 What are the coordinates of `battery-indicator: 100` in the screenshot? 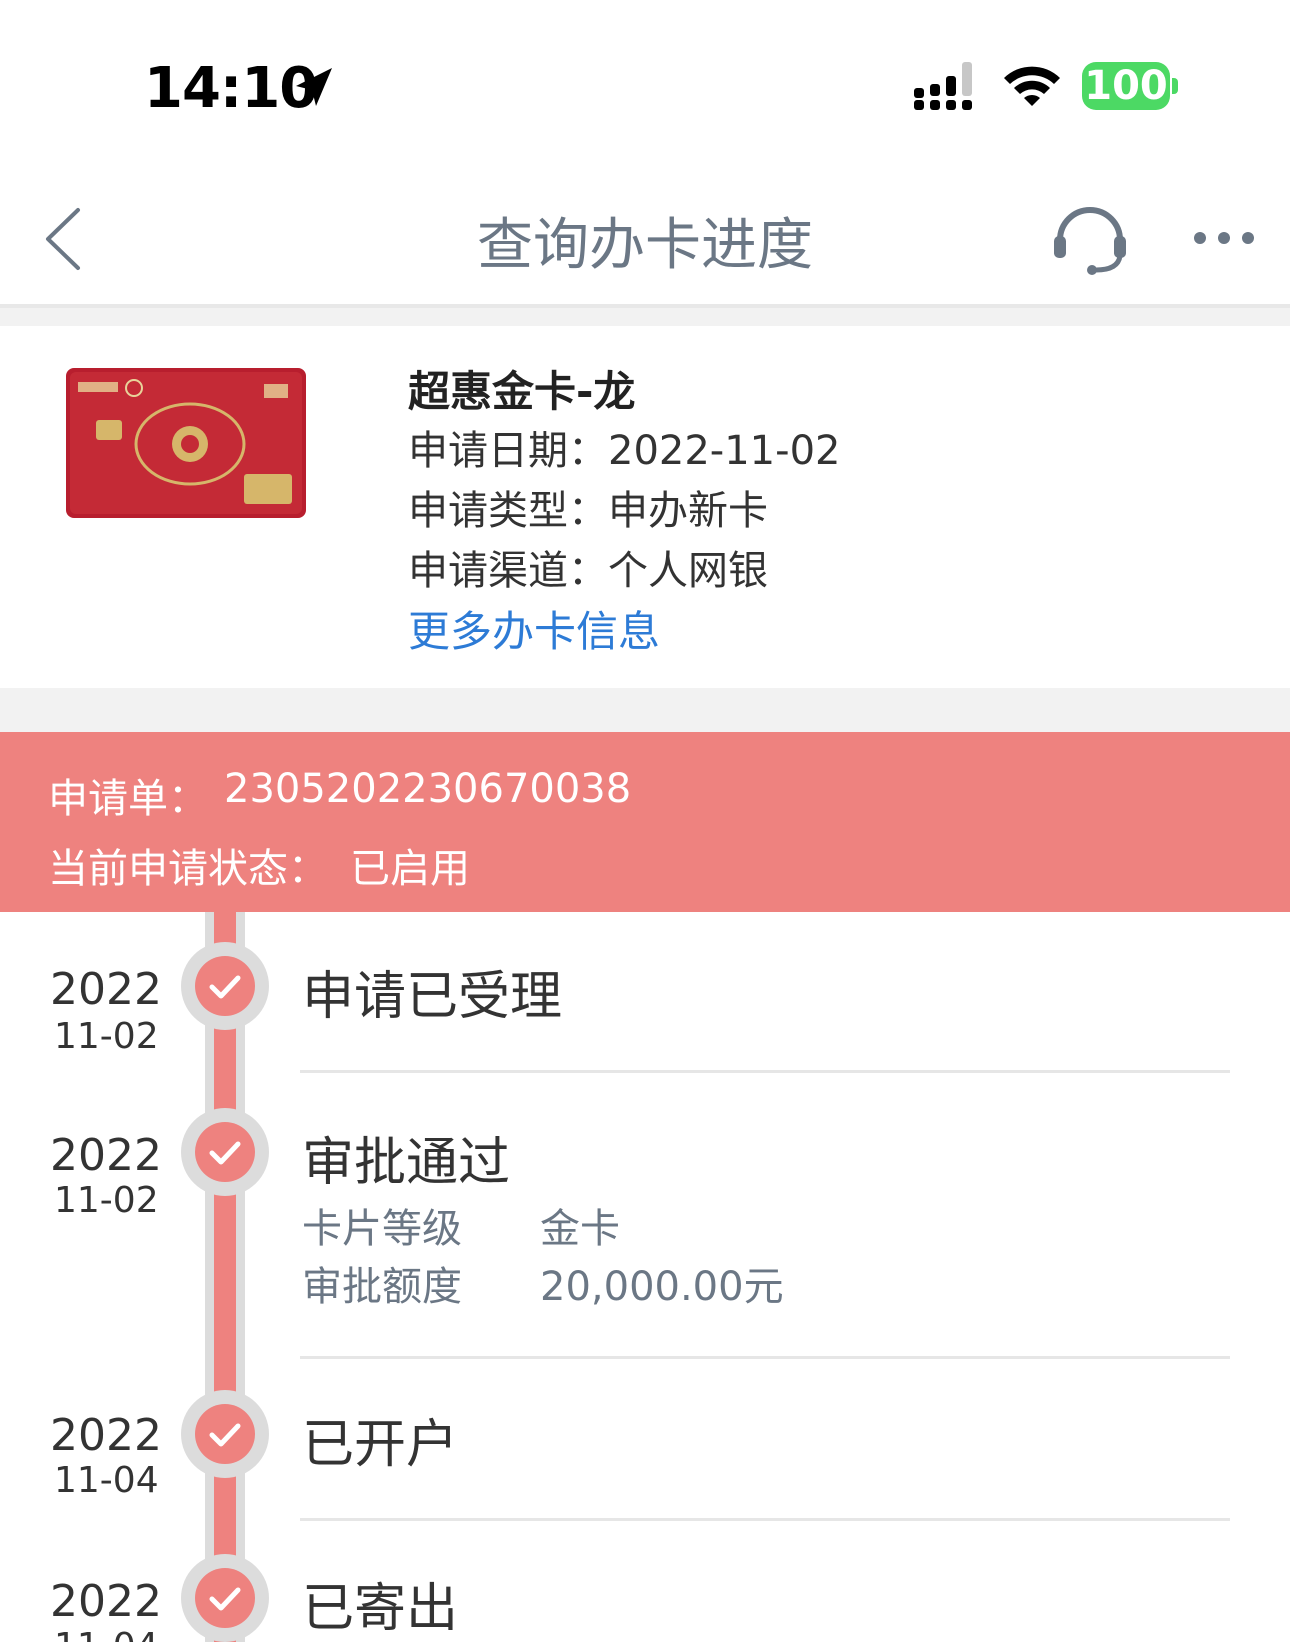 It's located at (1126, 86).